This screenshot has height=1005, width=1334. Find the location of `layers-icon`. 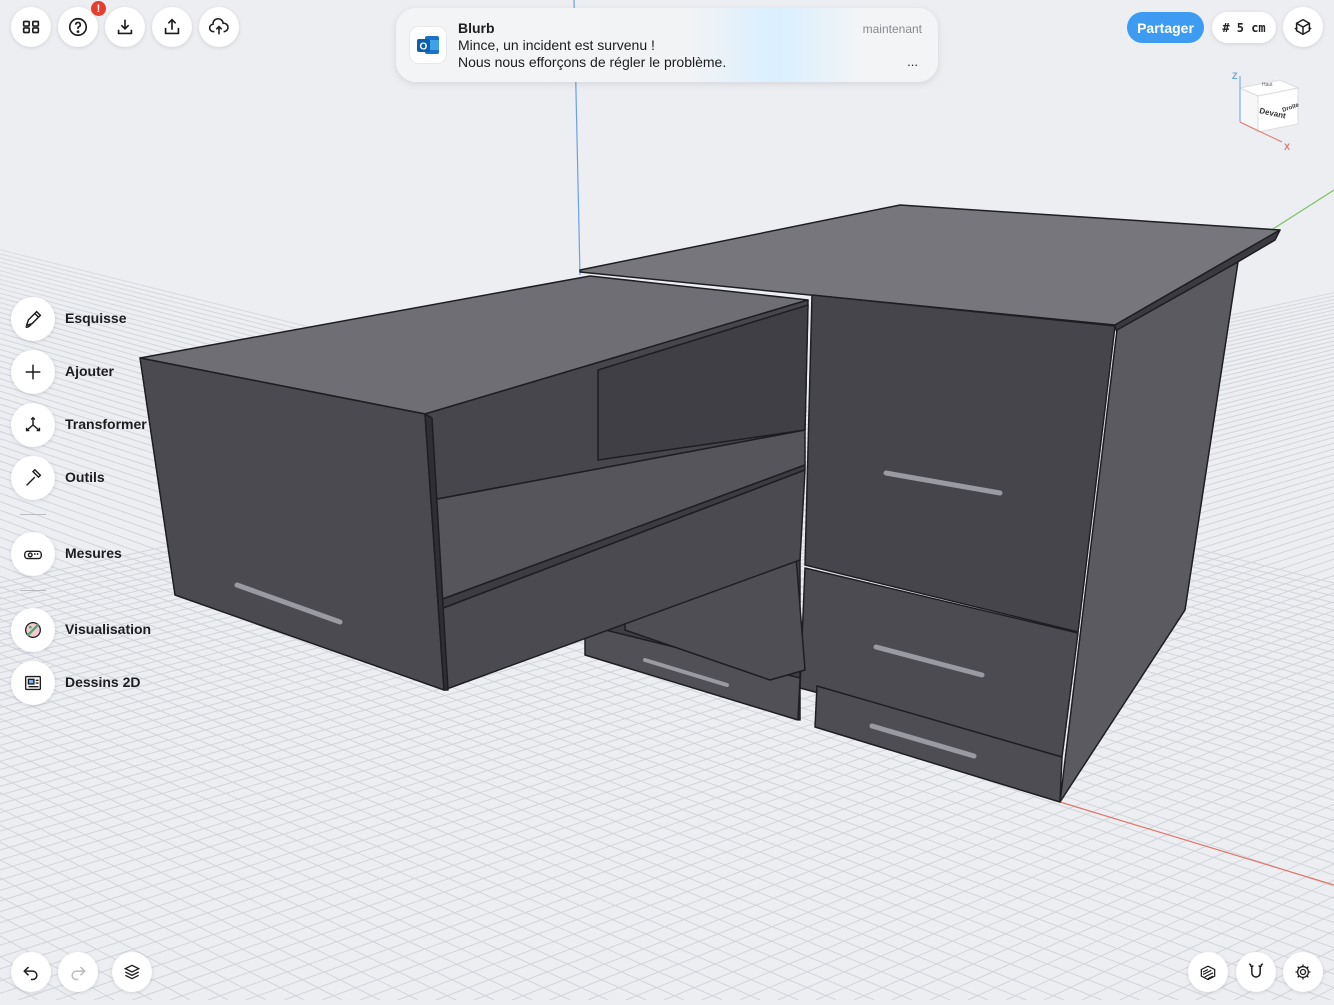

layers-icon is located at coordinates (132, 972).